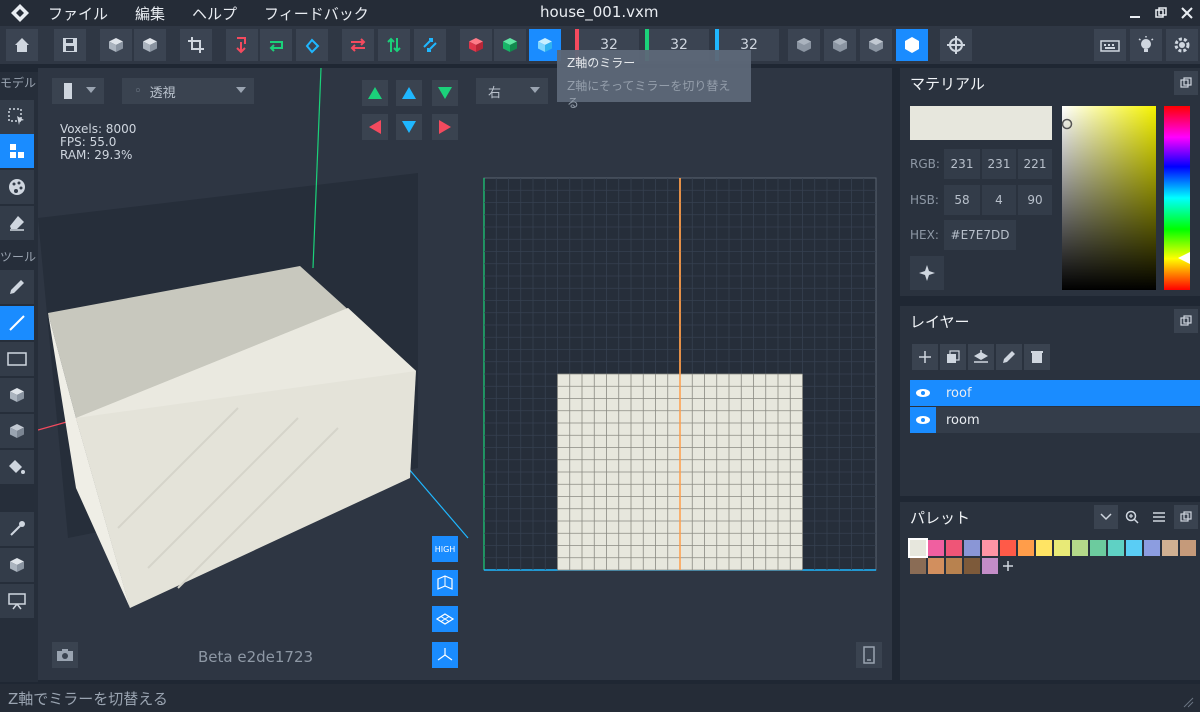 The width and height of the screenshot is (1200, 712). Describe the element at coordinates (1135, 13) in the screenshot. I see `minimize-icon` at that location.